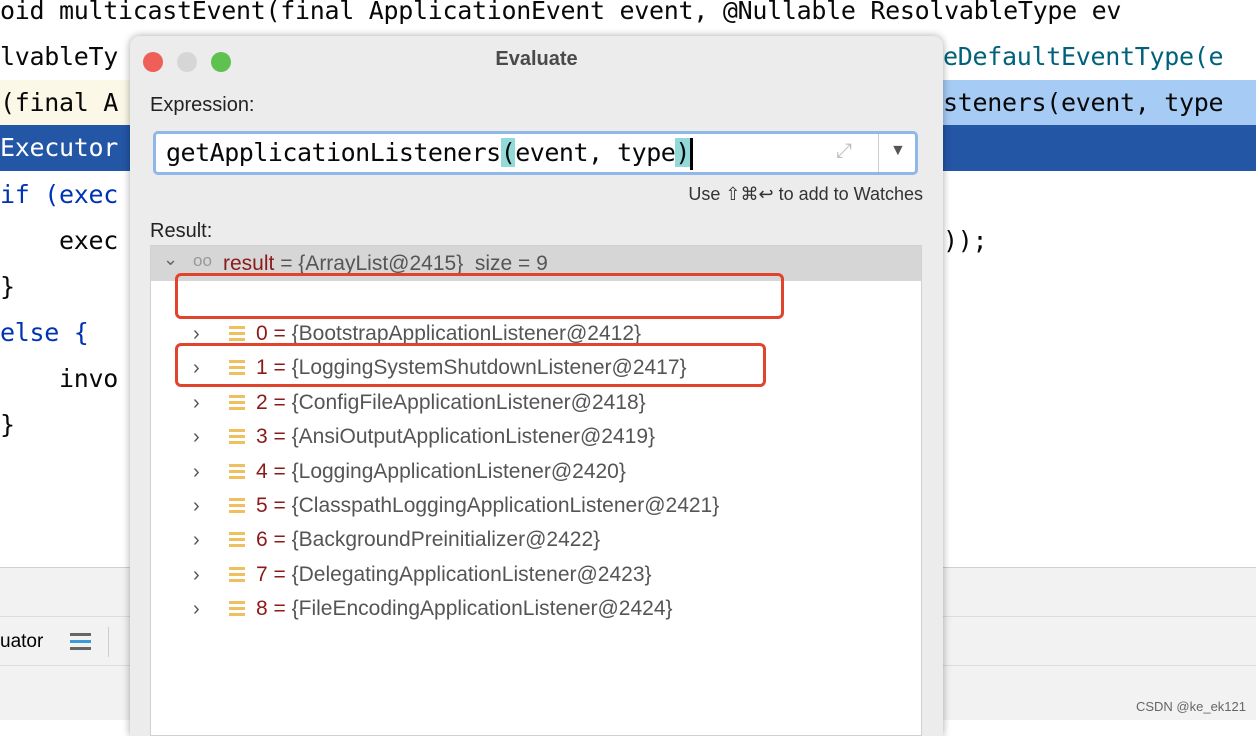  What do you see at coordinates (262, 574) in the screenshot?
I see `item-index: 7` at bounding box center [262, 574].